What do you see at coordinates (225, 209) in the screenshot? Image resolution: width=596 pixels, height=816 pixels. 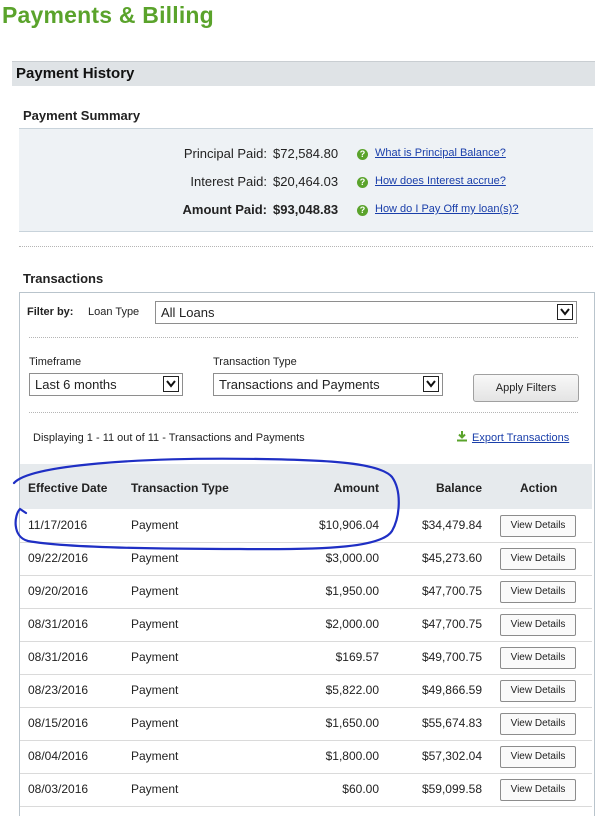 I see `summary-label: Amount Paid:` at bounding box center [225, 209].